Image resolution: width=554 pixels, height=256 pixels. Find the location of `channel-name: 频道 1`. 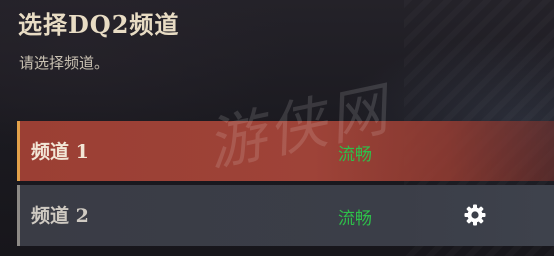

channel-name: 频道 1 is located at coordinates (60, 152).